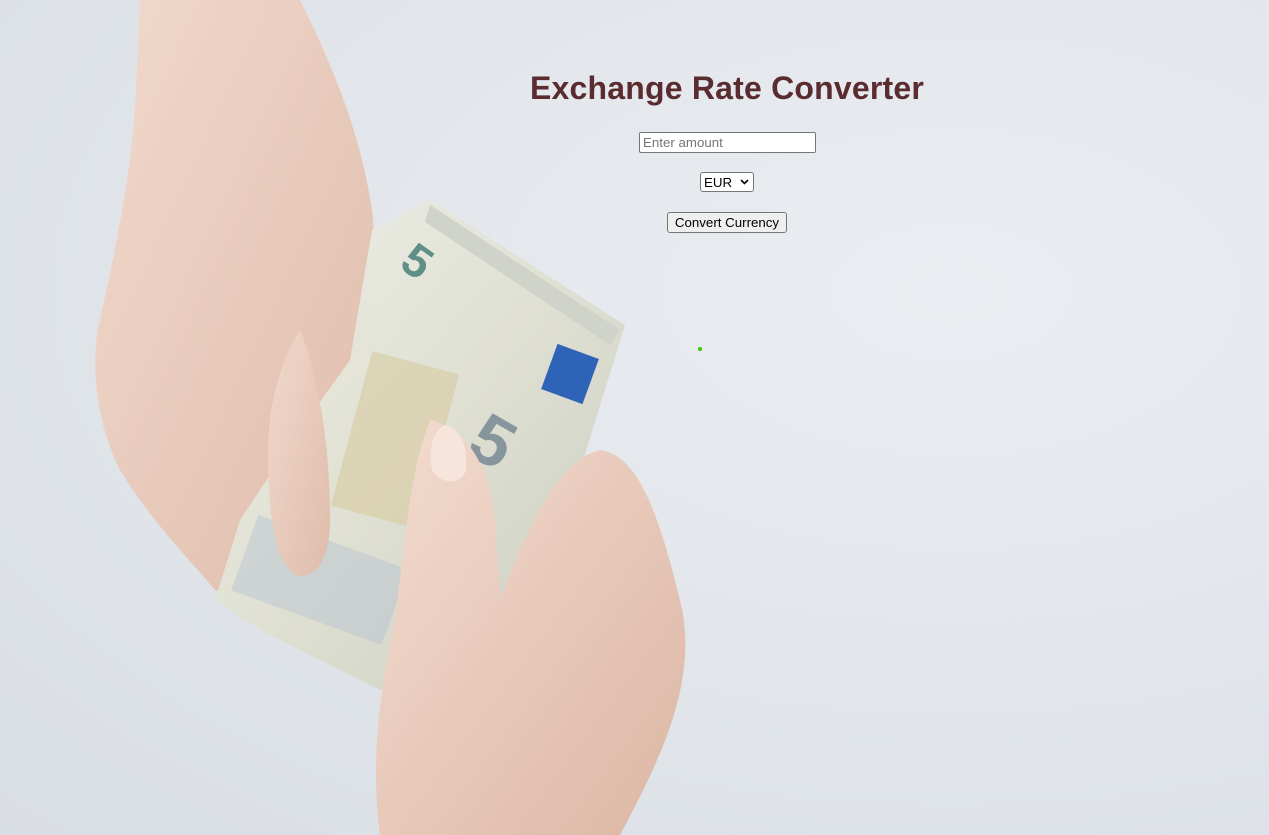 This screenshot has width=1269, height=835. I want to click on amount-input, so click(727, 142).